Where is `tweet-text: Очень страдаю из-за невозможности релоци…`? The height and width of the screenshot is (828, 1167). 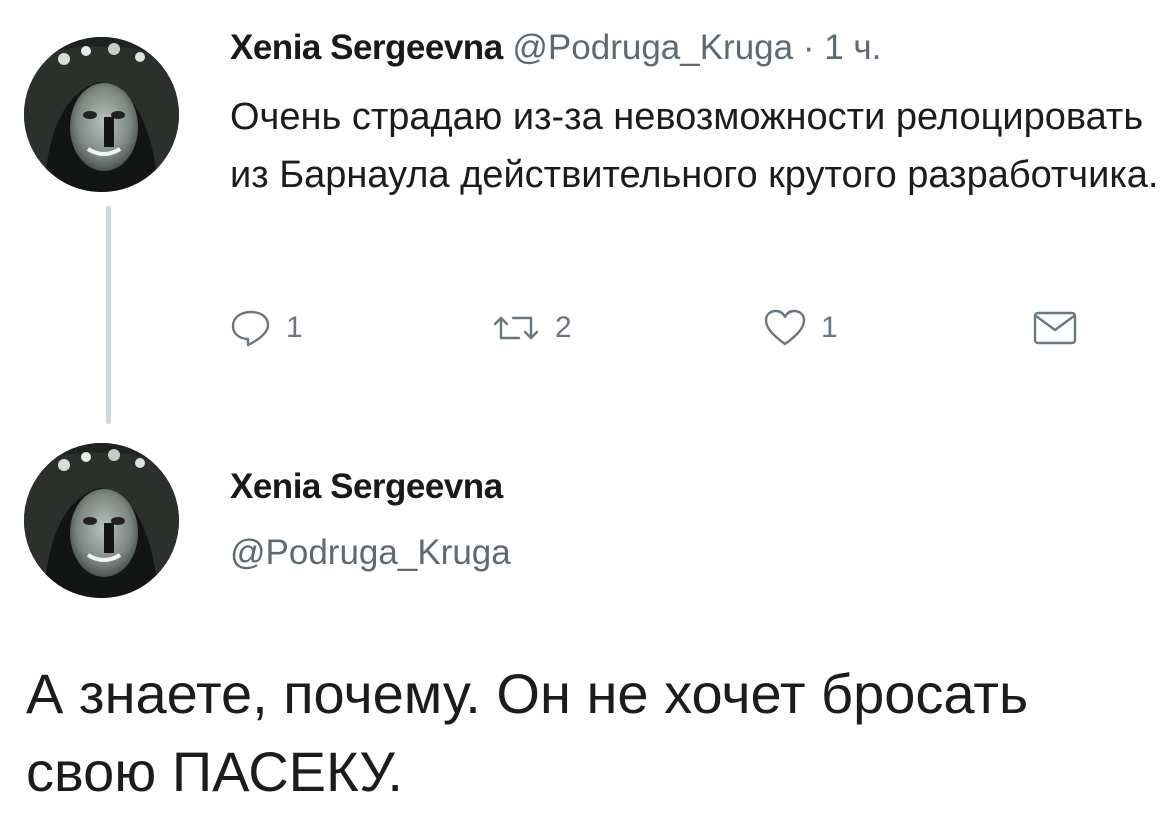
tweet-text: Очень страдаю из-за невозможности релоци… is located at coordinates (694, 146).